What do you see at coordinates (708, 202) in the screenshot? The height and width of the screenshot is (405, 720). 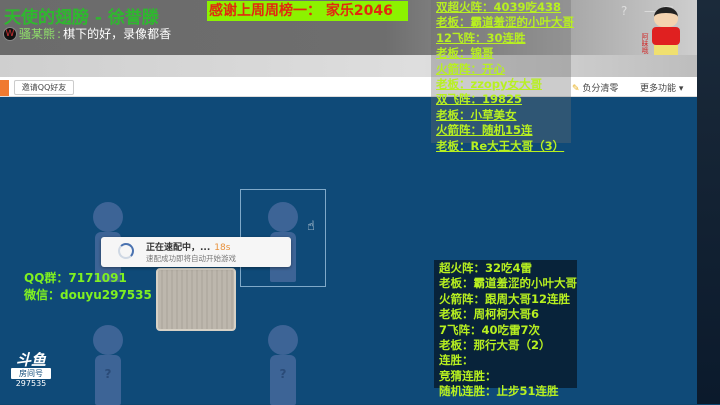 I see `desktop-edge` at bounding box center [708, 202].